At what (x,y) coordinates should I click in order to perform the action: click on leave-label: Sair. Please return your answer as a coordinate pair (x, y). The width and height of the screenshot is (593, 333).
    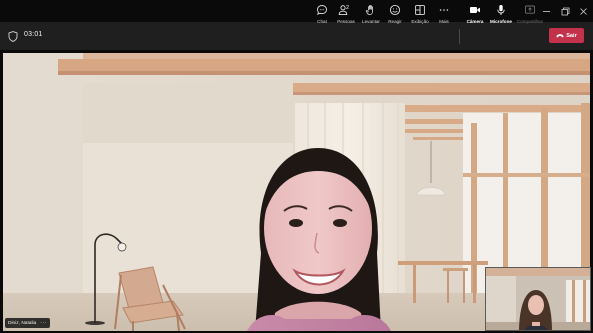
    Looking at the image, I should click on (571, 35).